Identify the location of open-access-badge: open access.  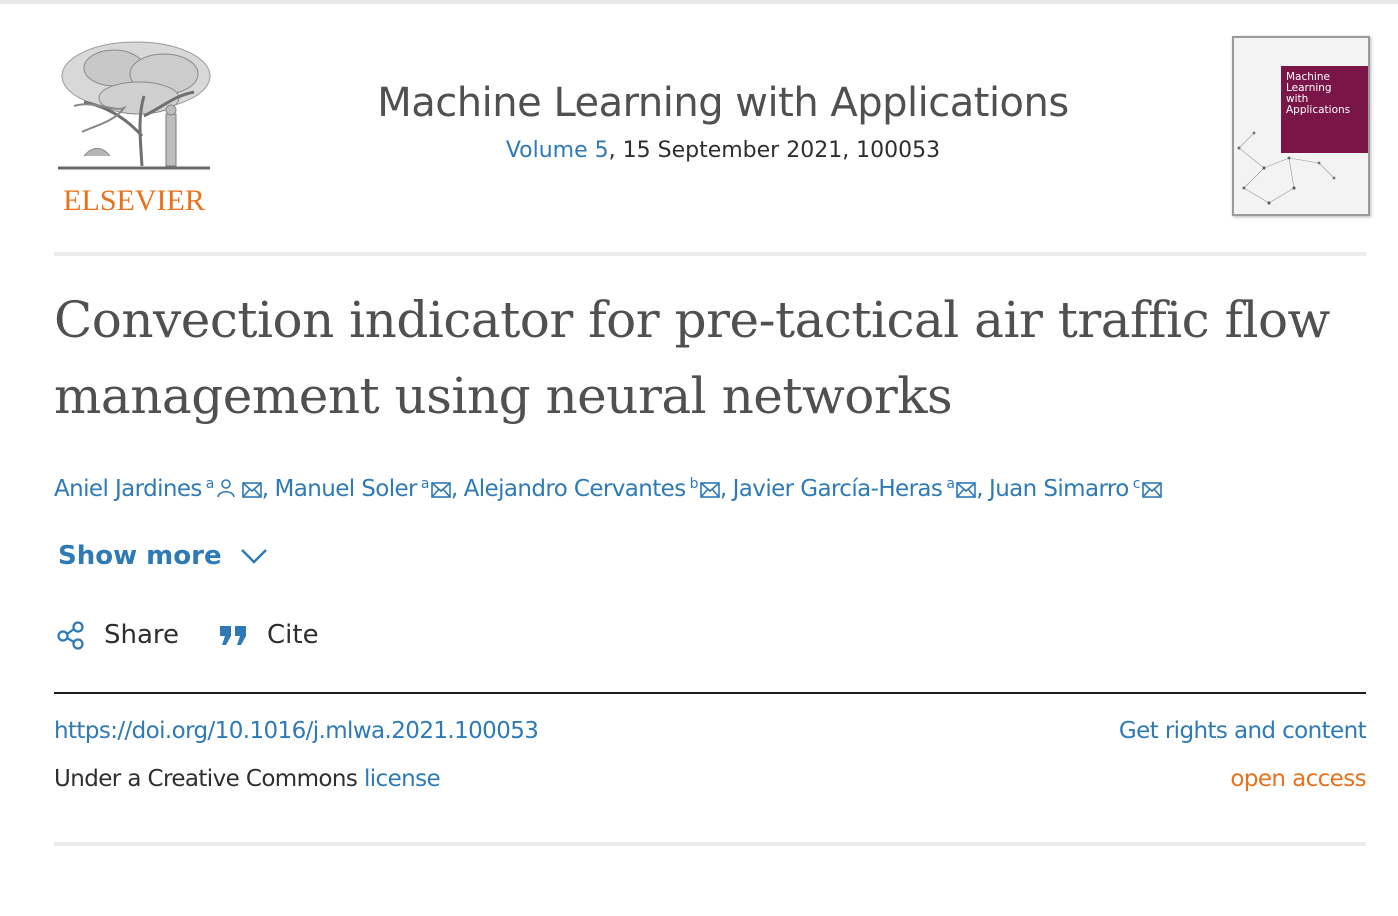
(1298, 779).